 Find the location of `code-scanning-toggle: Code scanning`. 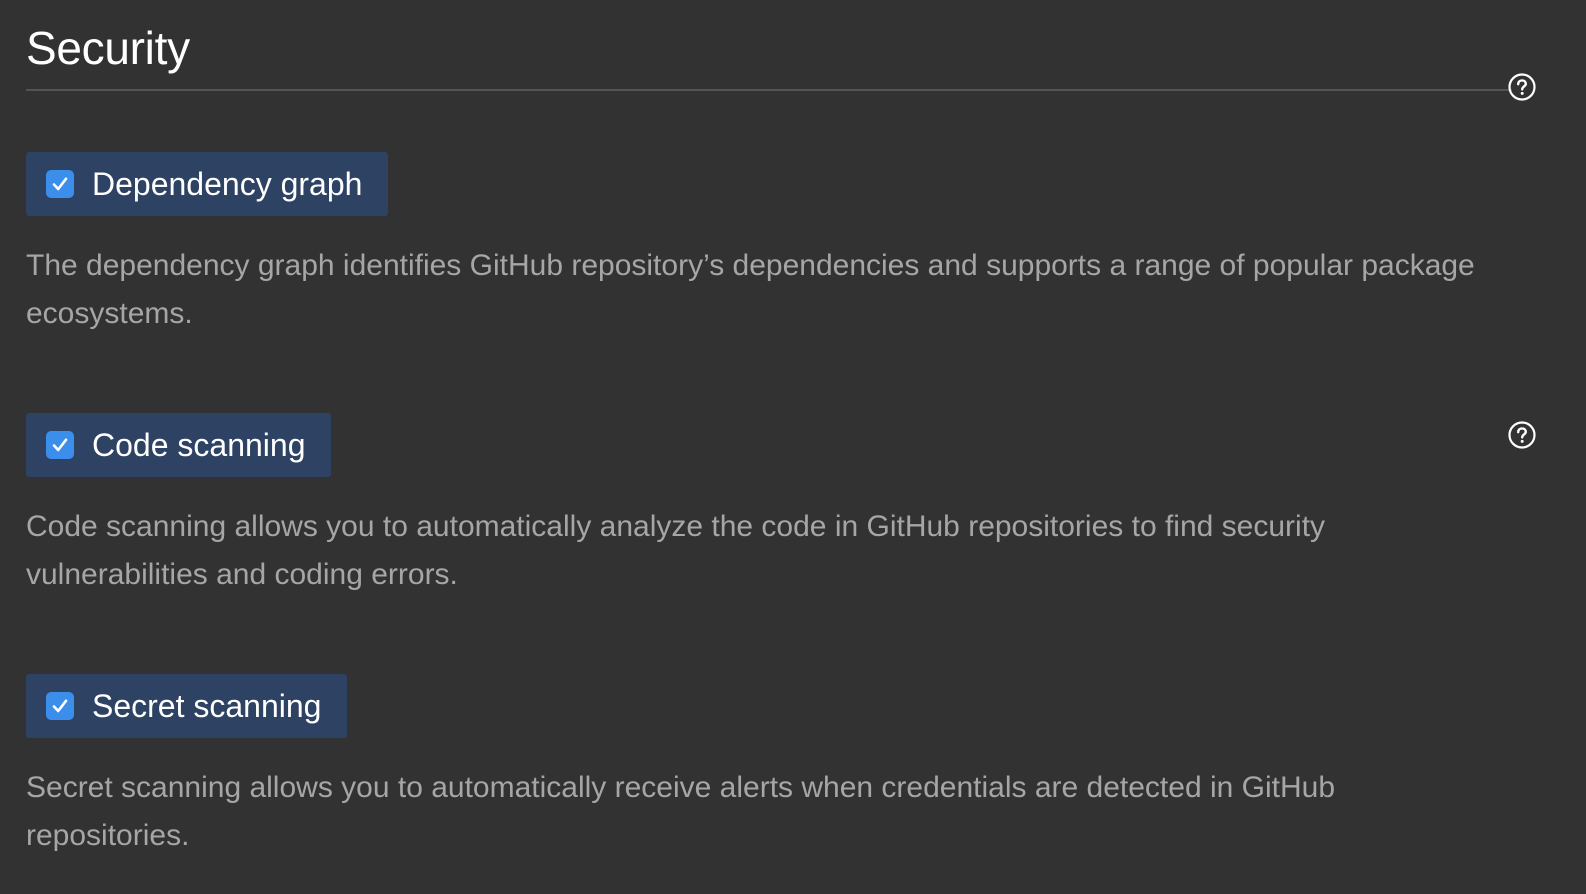

code-scanning-toggle: Code scanning is located at coordinates (179, 445).